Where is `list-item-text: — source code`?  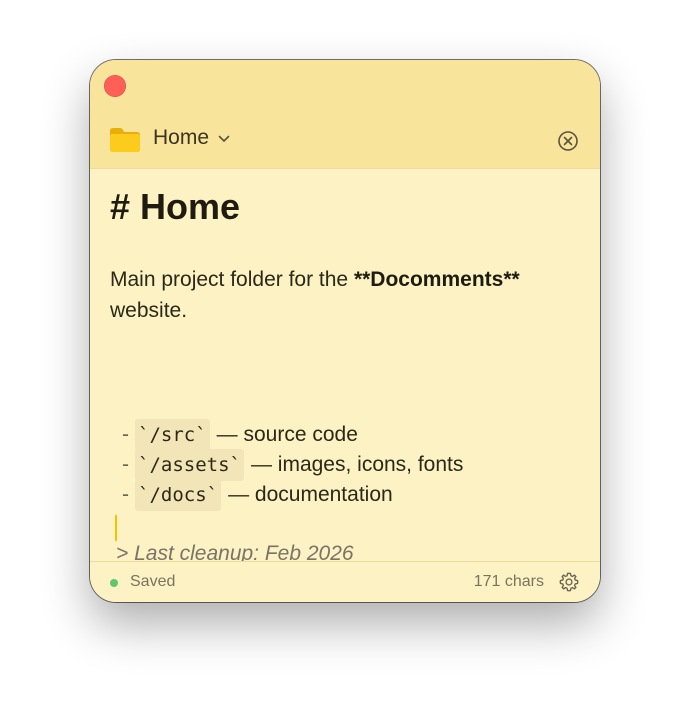 list-item-text: — source code is located at coordinates (287, 434).